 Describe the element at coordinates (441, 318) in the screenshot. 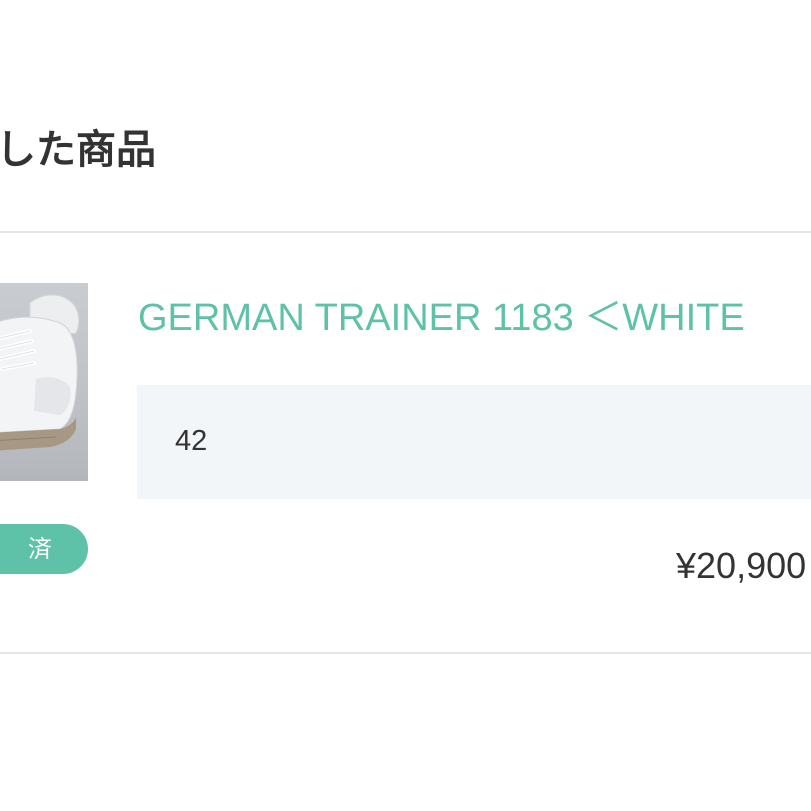

I see `product-name-link: GERMAN TRAINER 1183 ＜WHITE` at that location.